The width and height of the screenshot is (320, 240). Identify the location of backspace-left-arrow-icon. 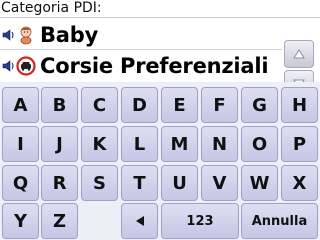
(139, 221).